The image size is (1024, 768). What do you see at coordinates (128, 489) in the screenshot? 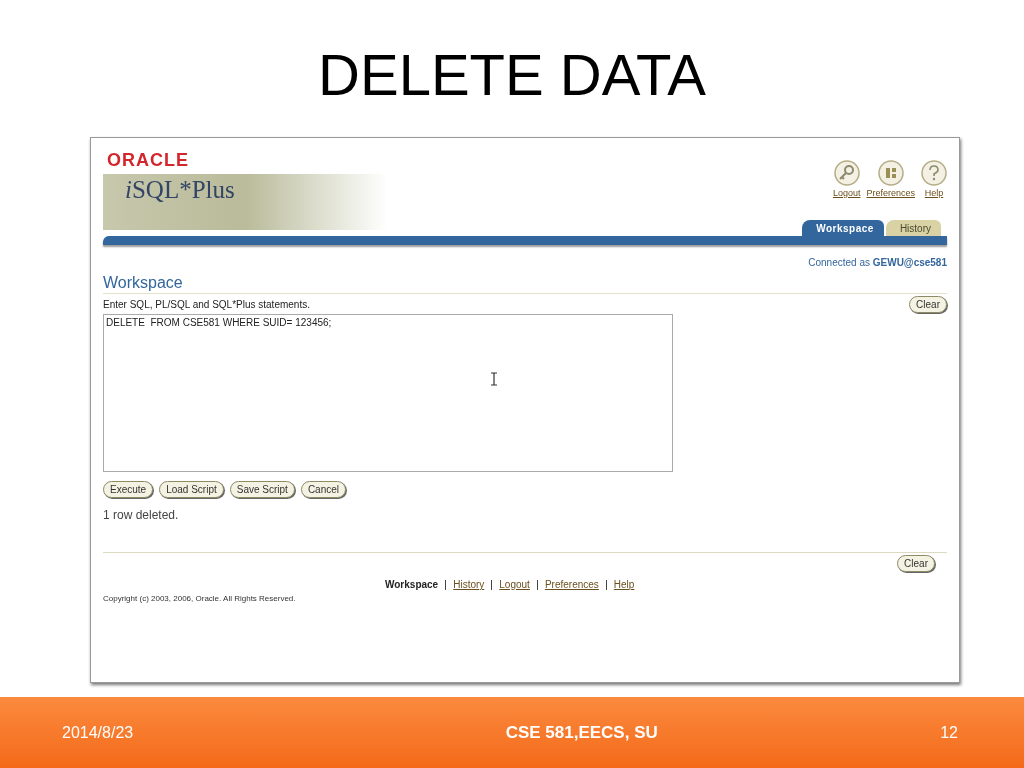
I see `action-button: Execute` at bounding box center [128, 489].